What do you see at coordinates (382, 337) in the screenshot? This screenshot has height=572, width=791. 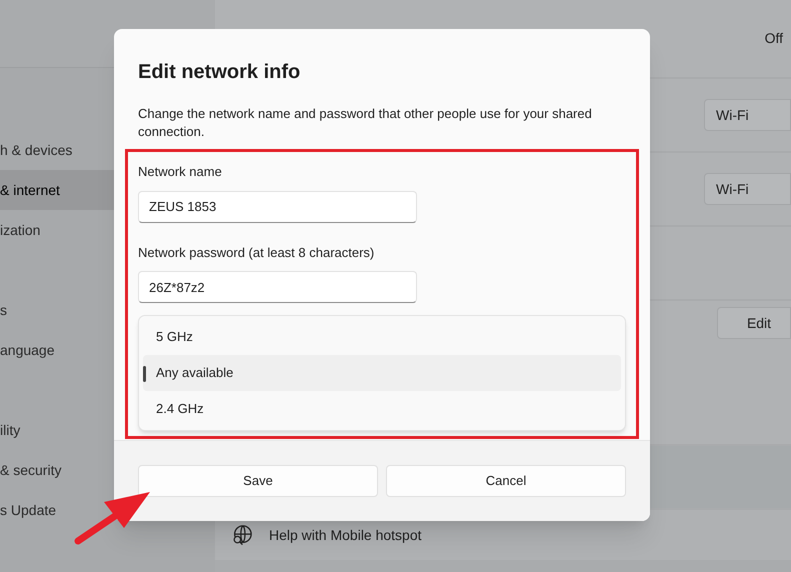 I see `band-option: 5 GHz` at bounding box center [382, 337].